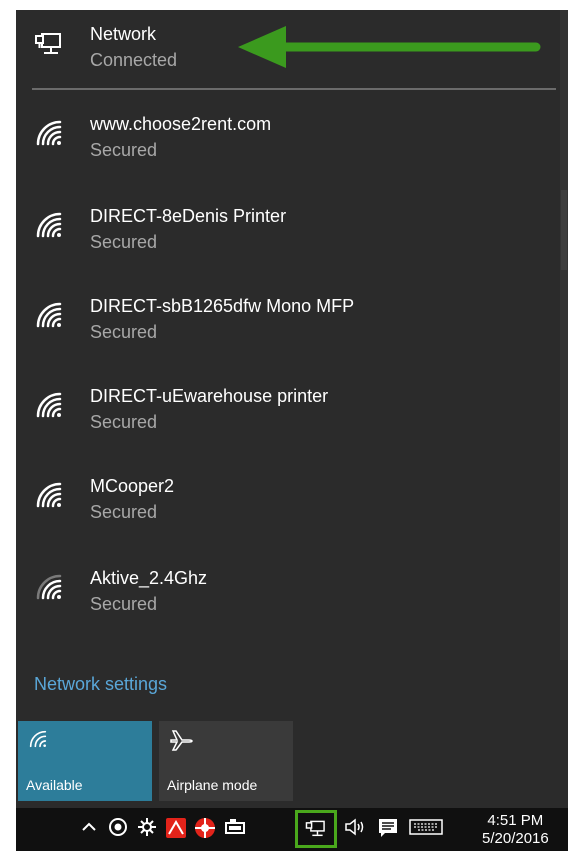 The width and height of the screenshot is (579, 851). What do you see at coordinates (188, 216) in the screenshot?
I see `network-name: DIRECT-8eDenis Printer` at bounding box center [188, 216].